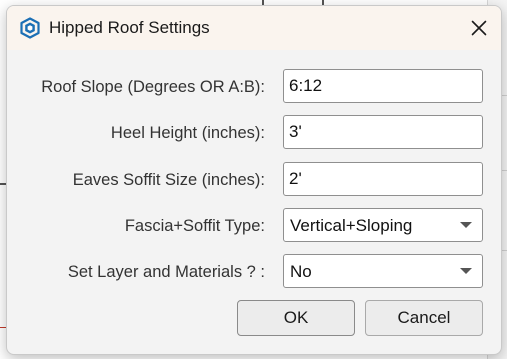 The height and width of the screenshot is (359, 507). What do you see at coordinates (194, 226) in the screenshot?
I see `fascia-soffit-type-label: Fascia+Soffit Type:` at bounding box center [194, 226].